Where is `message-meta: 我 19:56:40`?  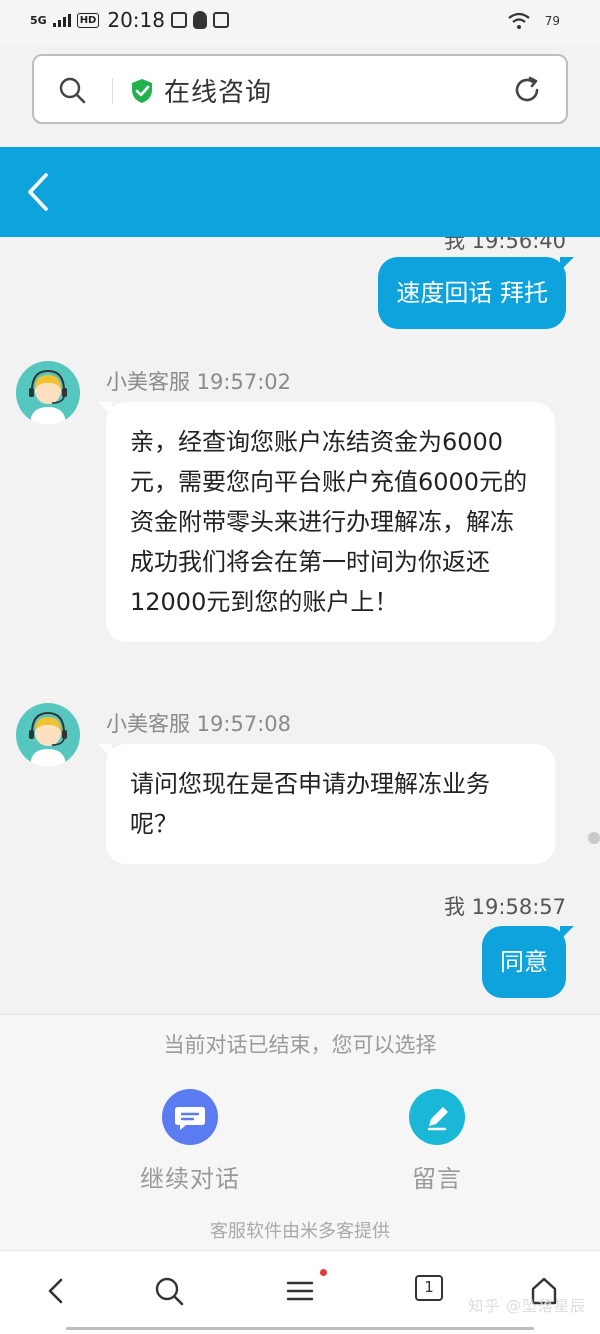 message-meta: 我 19:56:40 is located at coordinates (505, 245).